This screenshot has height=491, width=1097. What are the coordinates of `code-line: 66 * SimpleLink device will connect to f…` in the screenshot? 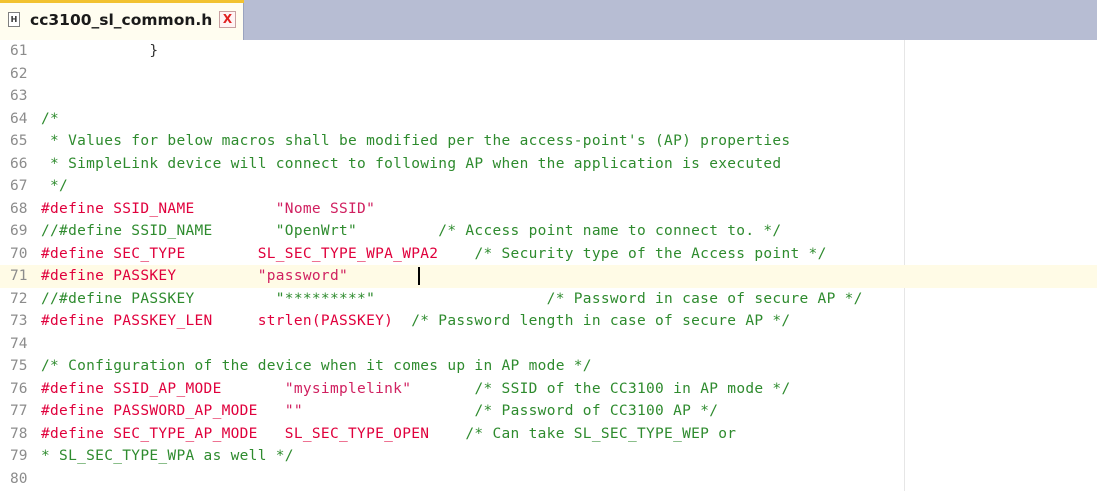 It's located at (548, 164).